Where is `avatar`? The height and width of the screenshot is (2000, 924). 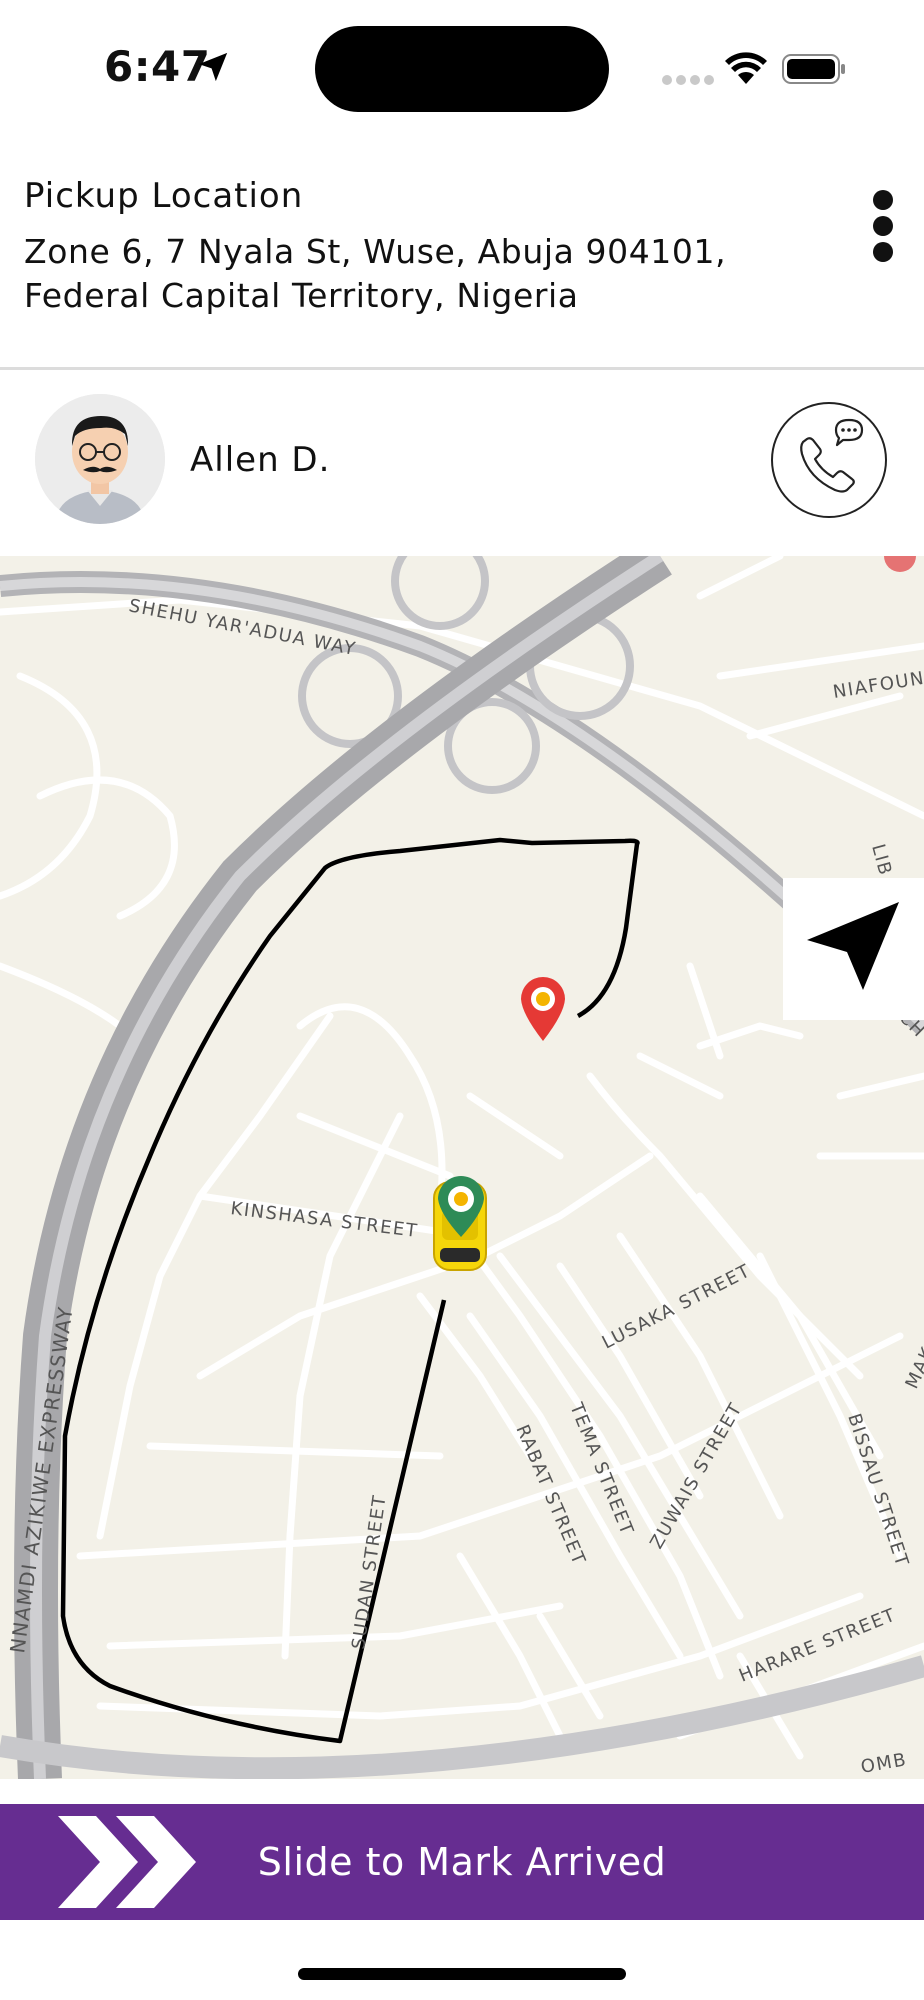
avatar is located at coordinates (100, 459).